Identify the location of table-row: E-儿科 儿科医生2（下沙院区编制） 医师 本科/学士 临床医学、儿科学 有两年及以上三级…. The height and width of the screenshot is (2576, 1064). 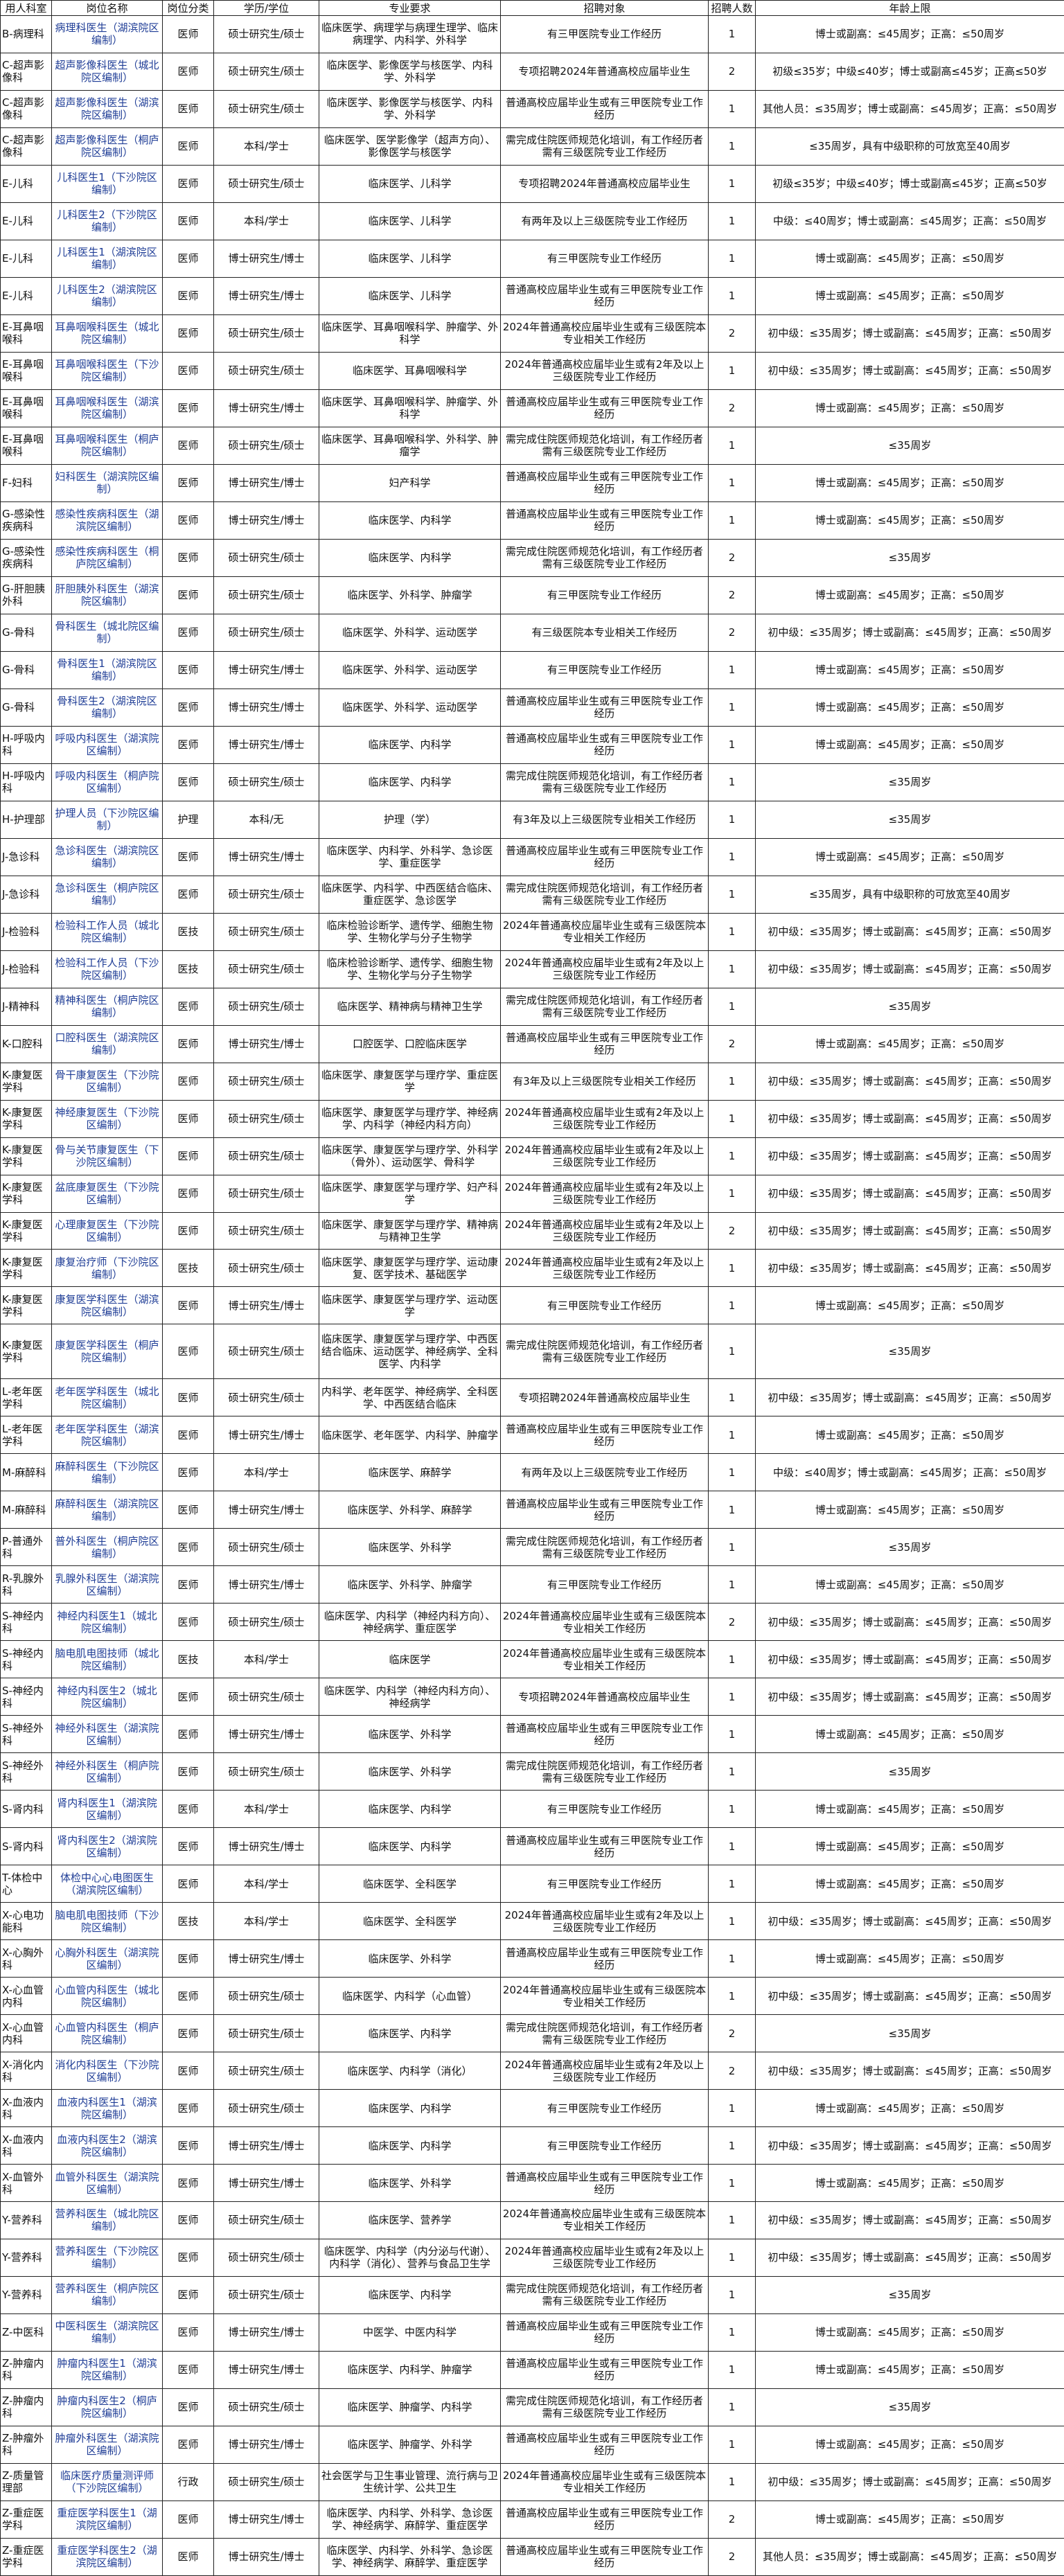
(532, 221).